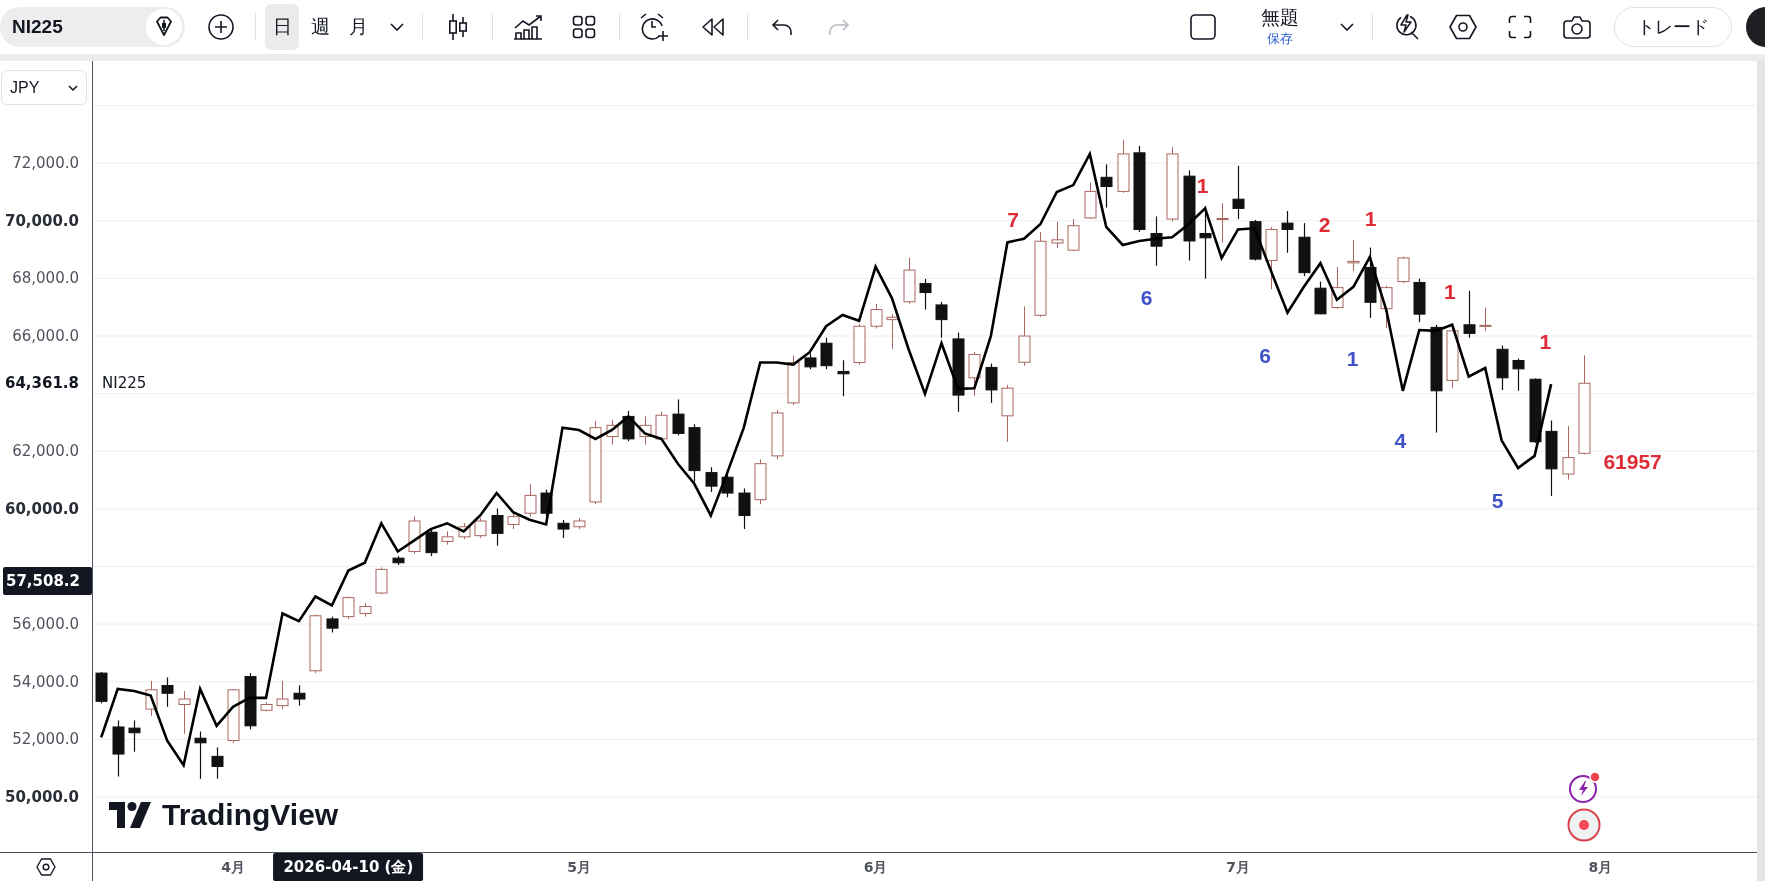 The width and height of the screenshot is (1765, 881). I want to click on price-tick-label: 52,000.0, so click(45, 739).